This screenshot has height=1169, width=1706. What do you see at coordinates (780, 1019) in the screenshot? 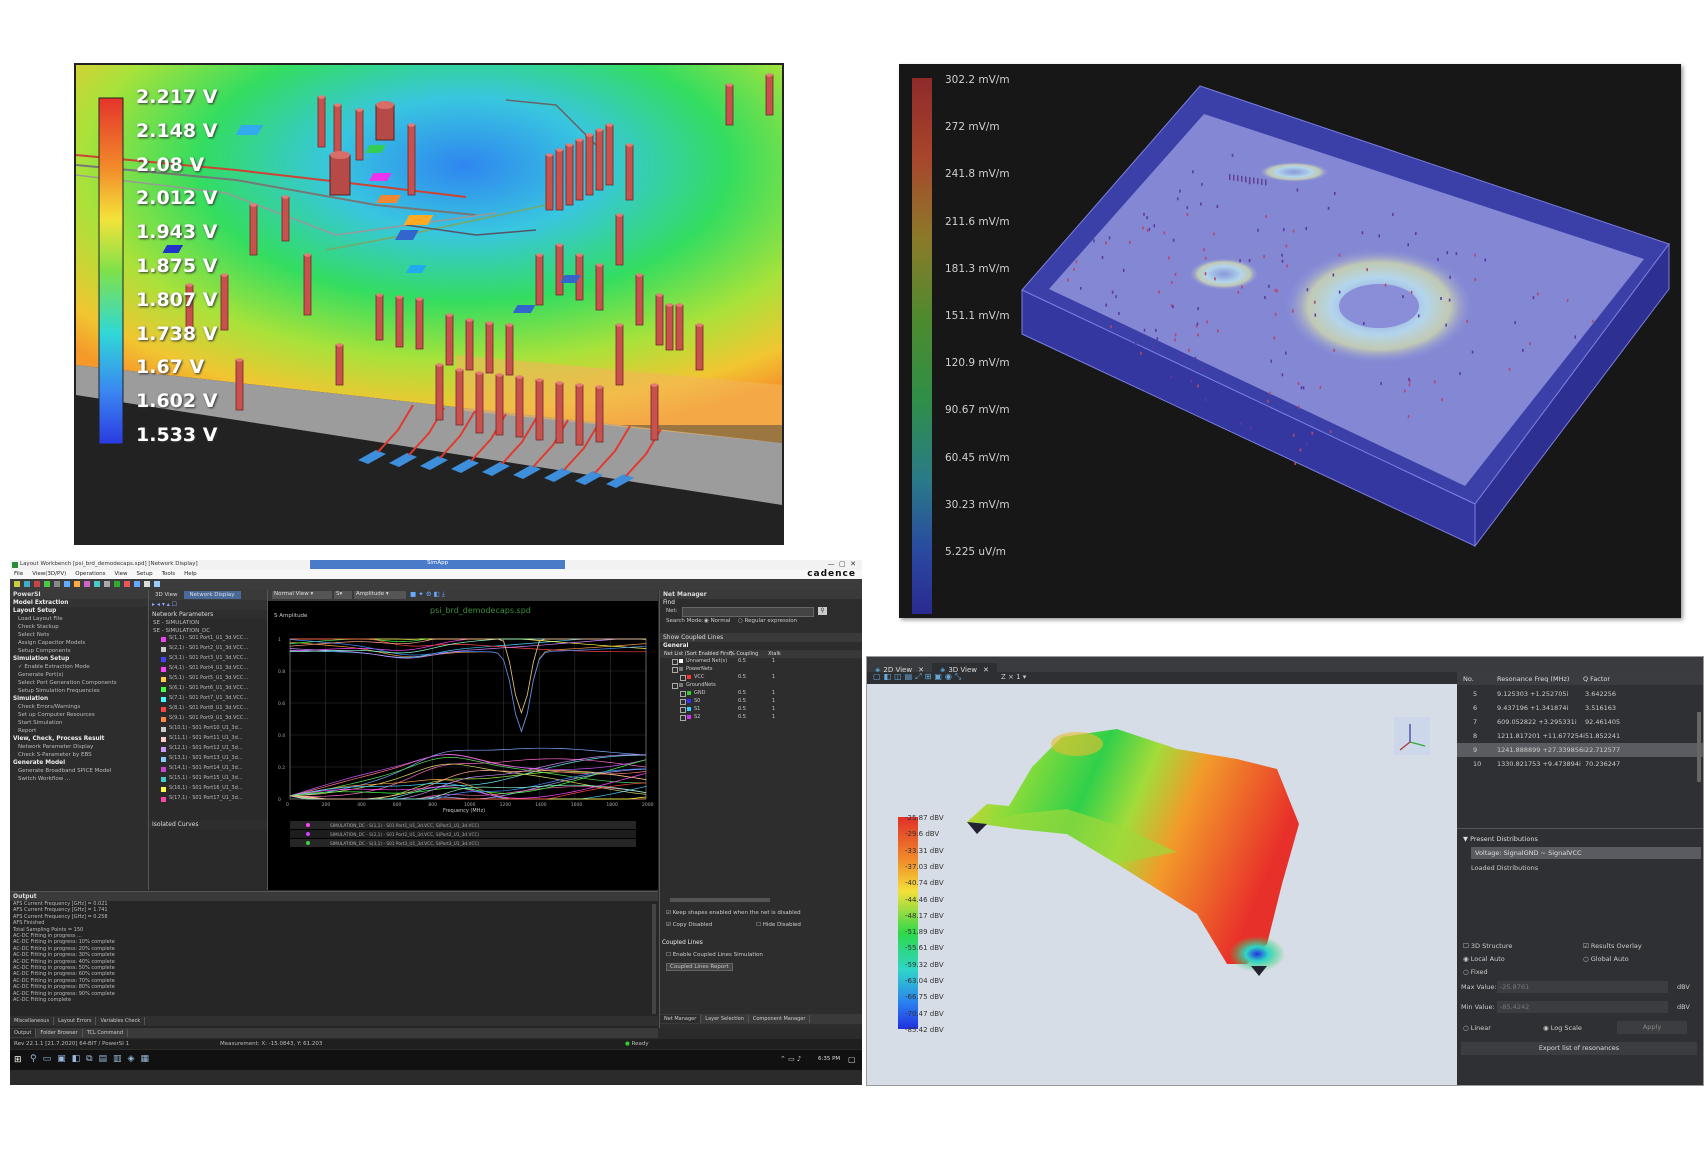
I see `manager-tab: Component Manager` at bounding box center [780, 1019].